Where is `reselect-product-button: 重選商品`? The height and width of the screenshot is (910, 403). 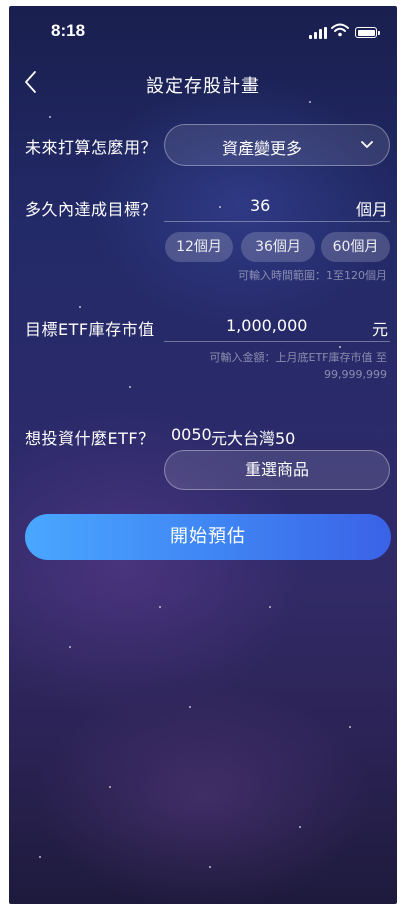
reselect-product-button: 重選商品 is located at coordinates (277, 470).